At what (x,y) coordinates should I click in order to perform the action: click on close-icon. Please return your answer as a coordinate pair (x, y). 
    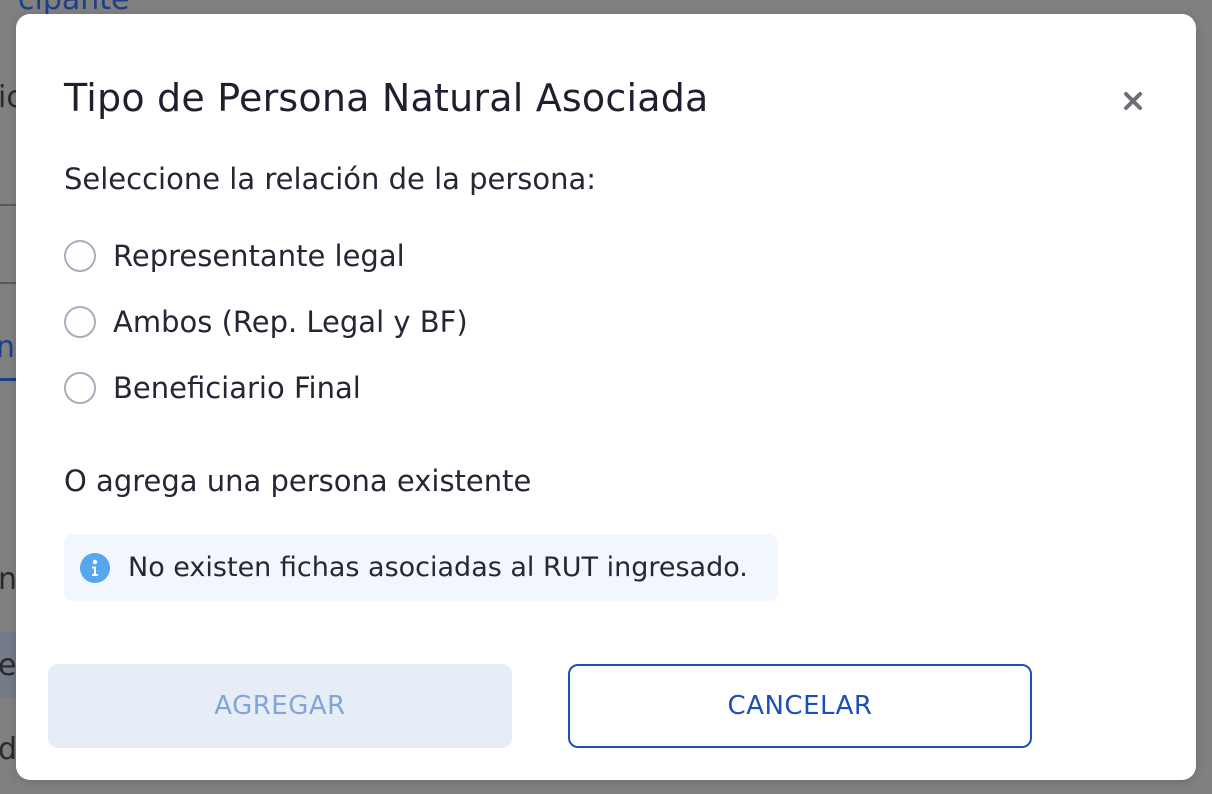
    Looking at the image, I should click on (1133, 101).